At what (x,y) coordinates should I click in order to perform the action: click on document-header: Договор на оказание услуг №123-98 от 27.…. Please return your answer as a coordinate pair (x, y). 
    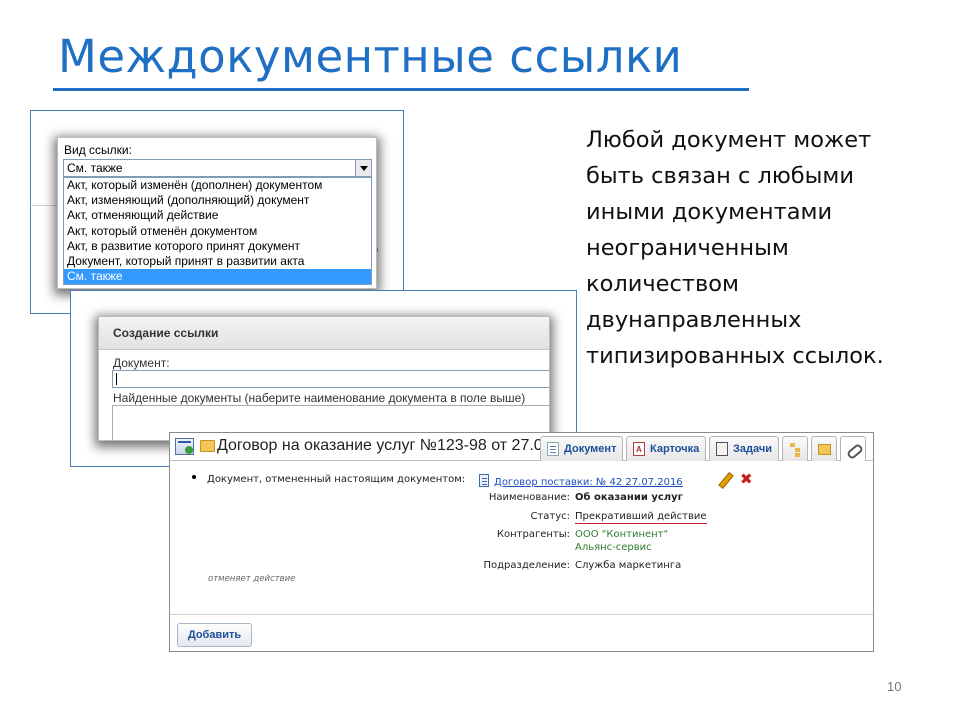
    Looking at the image, I should click on (521, 447).